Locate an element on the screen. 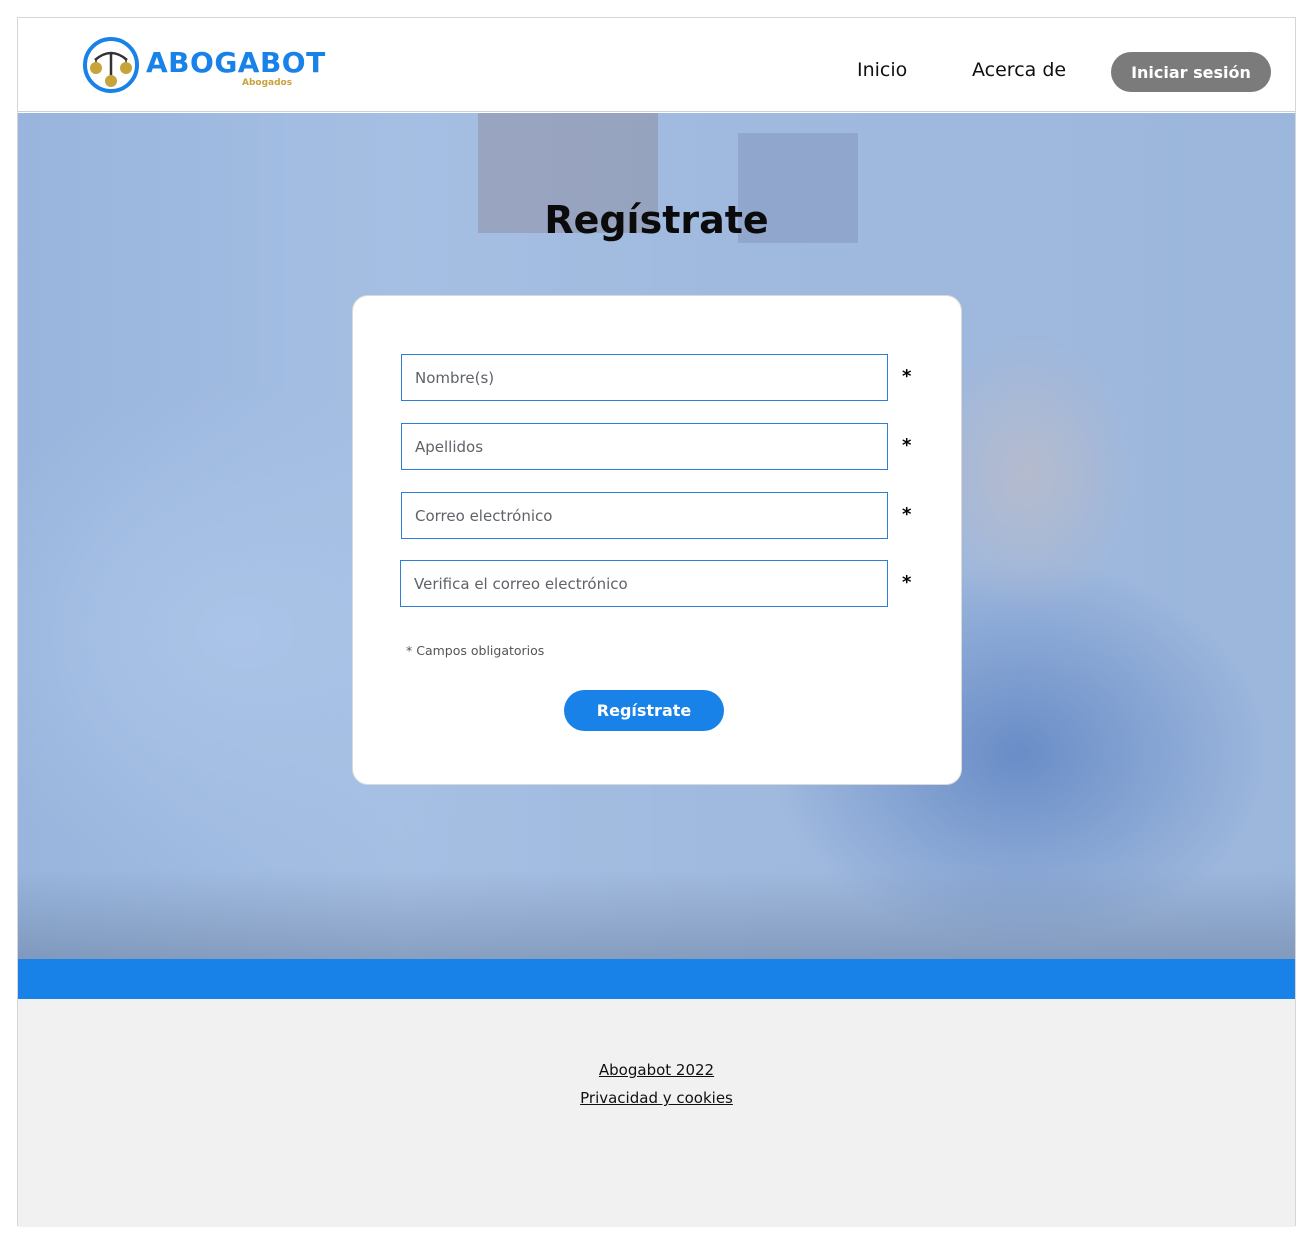  nav-link-inicio: Inicio is located at coordinates (882, 70).